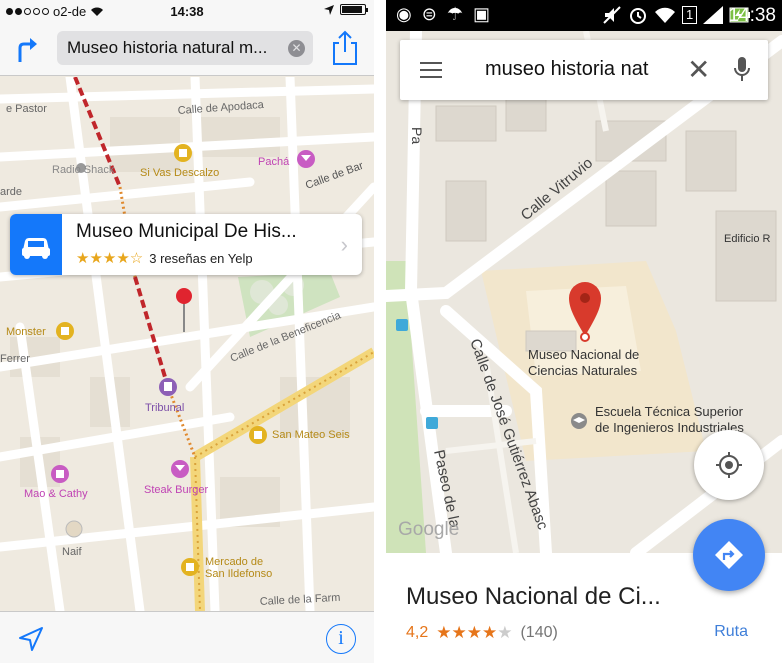 This screenshot has height=663, width=782. I want to click on map-label-si-vas: Si Vas Descalzo, so click(179, 173).